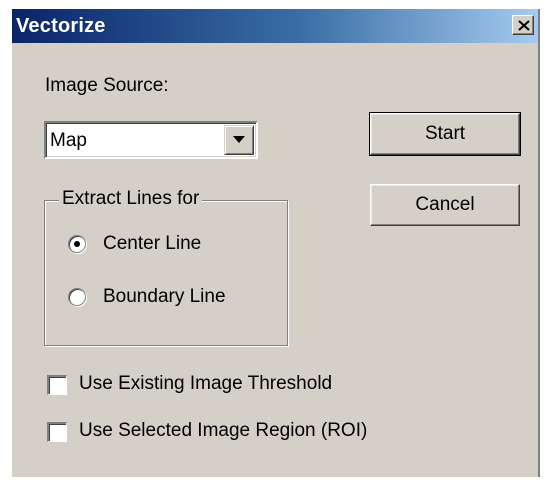  Describe the element at coordinates (152, 244) in the screenshot. I see `center-line-label: Center Line` at that location.